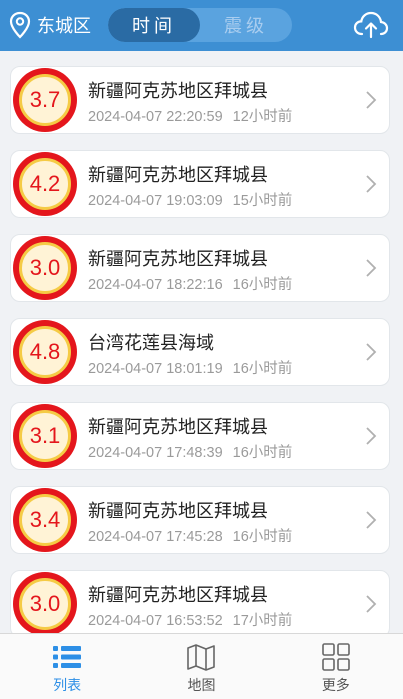 The height and width of the screenshot is (699, 403). Describe the element at coordinates (155, 117) in the screenshot. I see `quake-time: 2024-04-07 22:20:59` at that location.